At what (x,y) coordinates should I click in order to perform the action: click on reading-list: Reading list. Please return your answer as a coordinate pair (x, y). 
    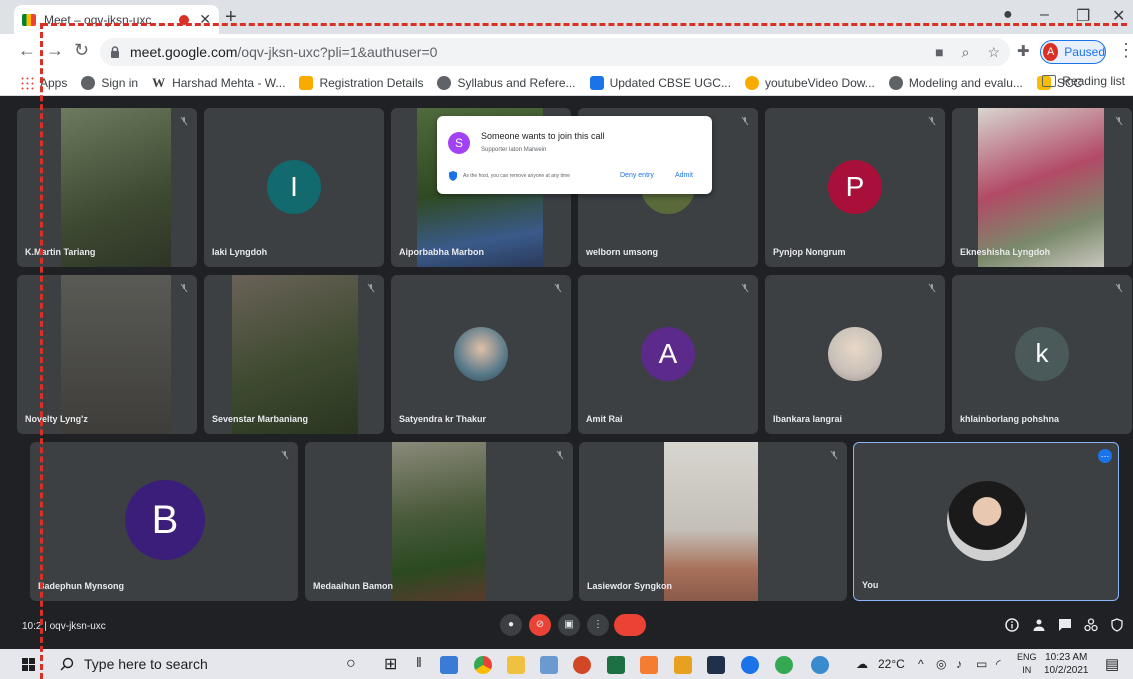
    Looking at the image, I should click on (1083, 81).